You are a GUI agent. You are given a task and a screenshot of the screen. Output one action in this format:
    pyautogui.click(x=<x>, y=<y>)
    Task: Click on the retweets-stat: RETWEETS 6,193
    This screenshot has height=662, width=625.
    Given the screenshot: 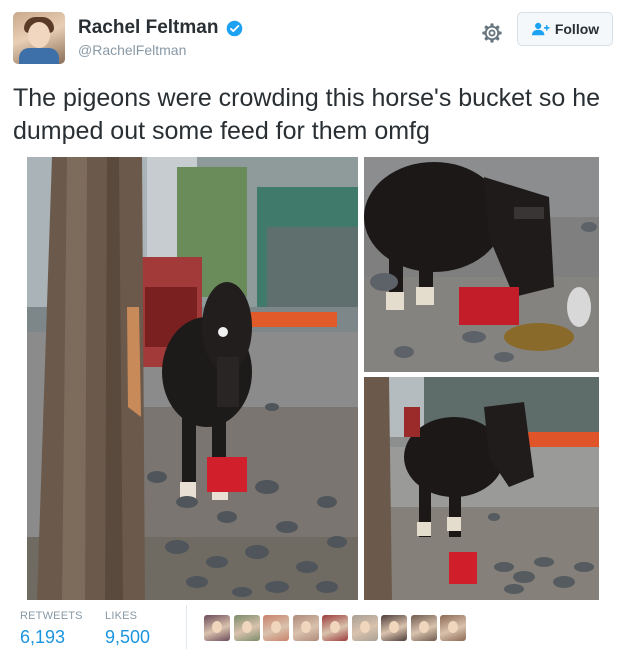 What is the action you would take?
    pyautogui.click(x=60, y=629)
    